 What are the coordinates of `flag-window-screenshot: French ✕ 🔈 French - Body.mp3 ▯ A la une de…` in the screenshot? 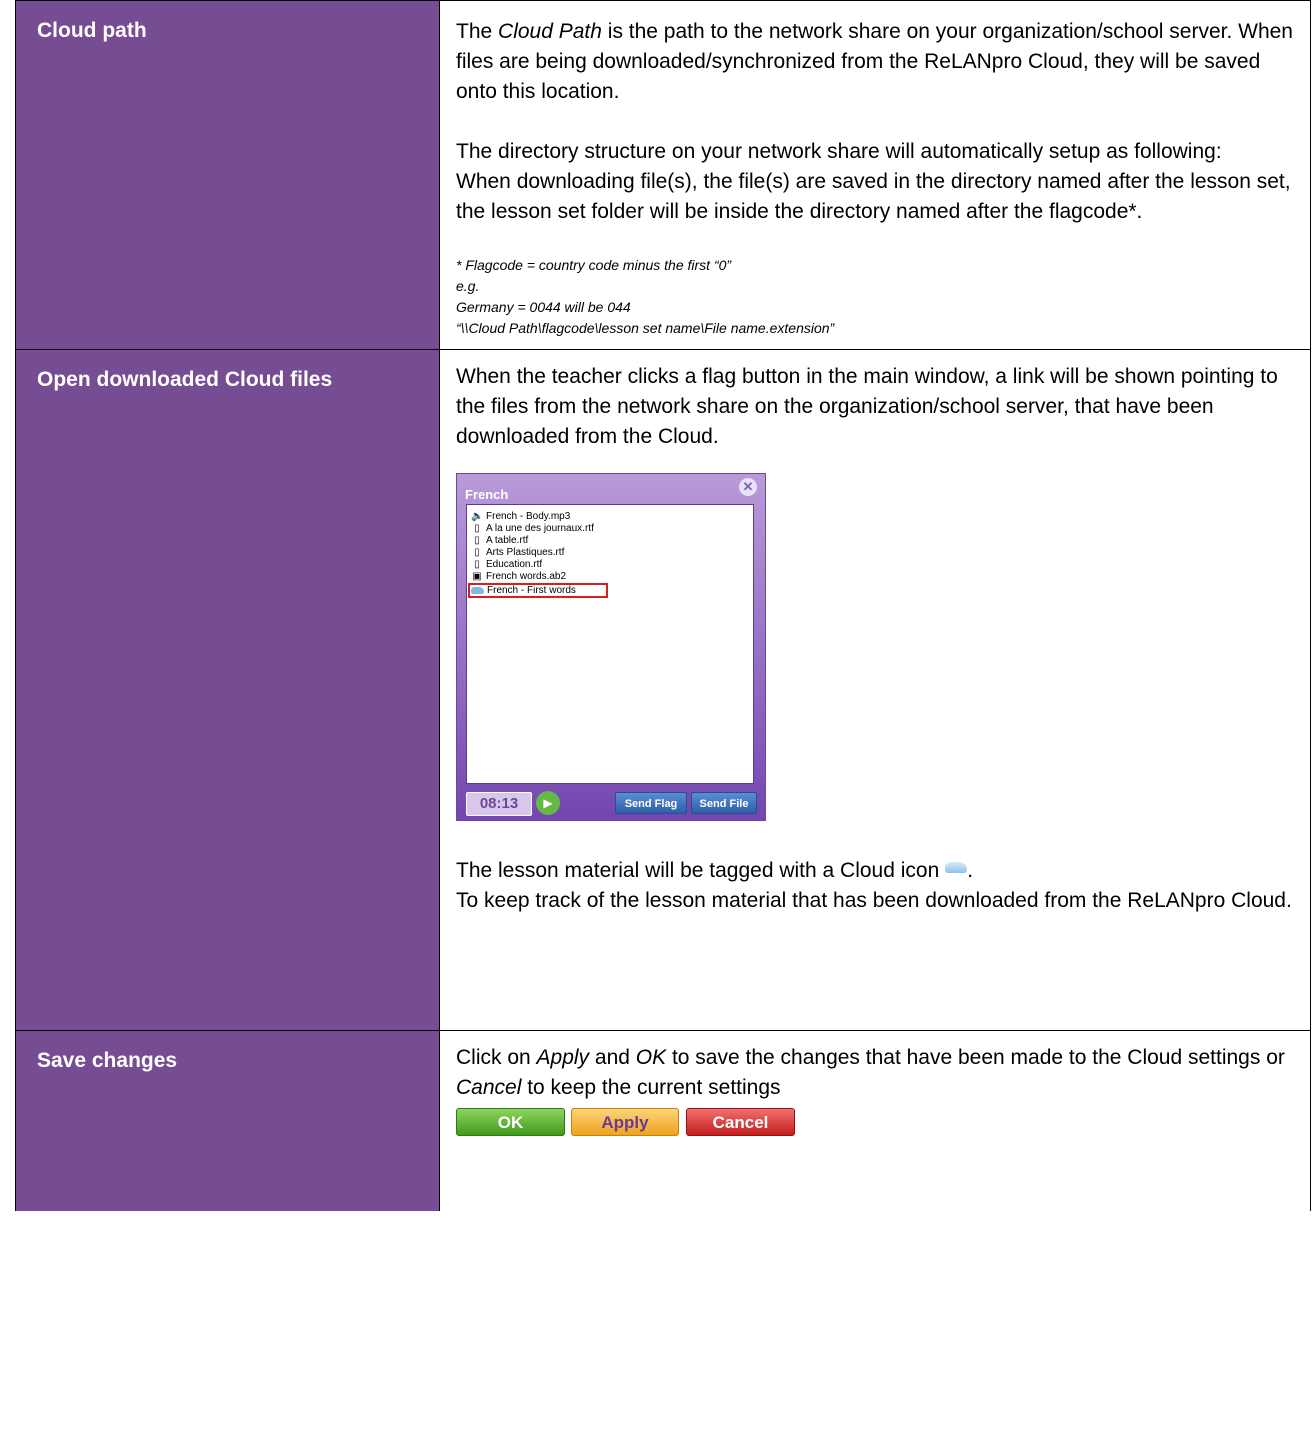 It's located at (611, 647).